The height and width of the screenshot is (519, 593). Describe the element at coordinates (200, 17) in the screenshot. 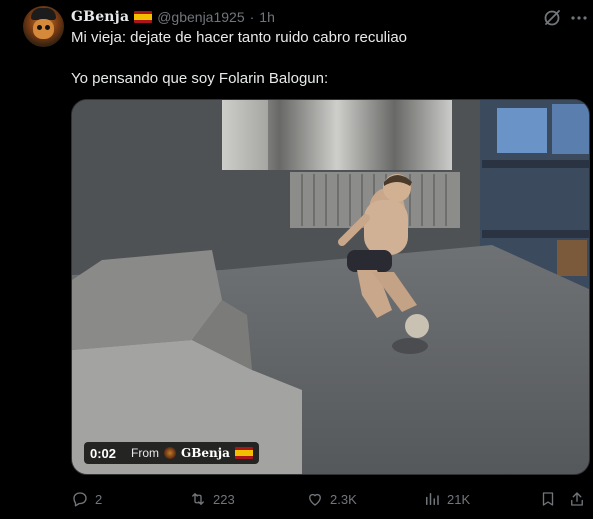

I see `author-handle: @gbenja1925` at that location.